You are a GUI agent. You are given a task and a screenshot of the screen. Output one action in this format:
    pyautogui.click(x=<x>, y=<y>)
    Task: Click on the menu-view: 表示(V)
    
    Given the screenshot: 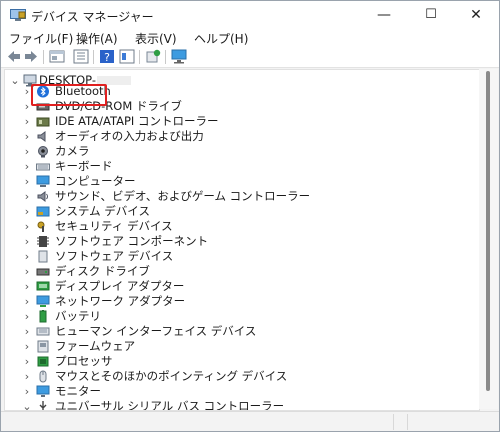 What is the action you would take?
    pyautogui.click(x=156, y=38)
    